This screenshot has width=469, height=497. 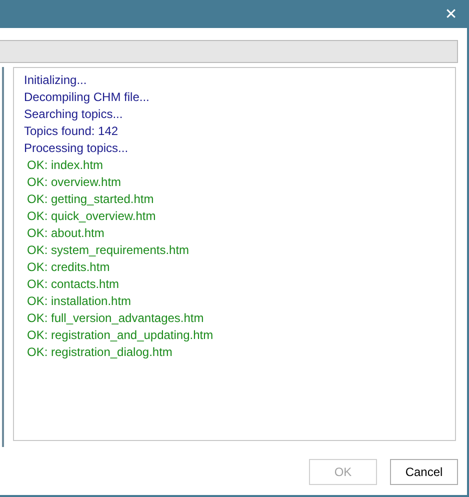 I want to click on log-ok-line: OK: installation.htm, so click(x=79, y=301).